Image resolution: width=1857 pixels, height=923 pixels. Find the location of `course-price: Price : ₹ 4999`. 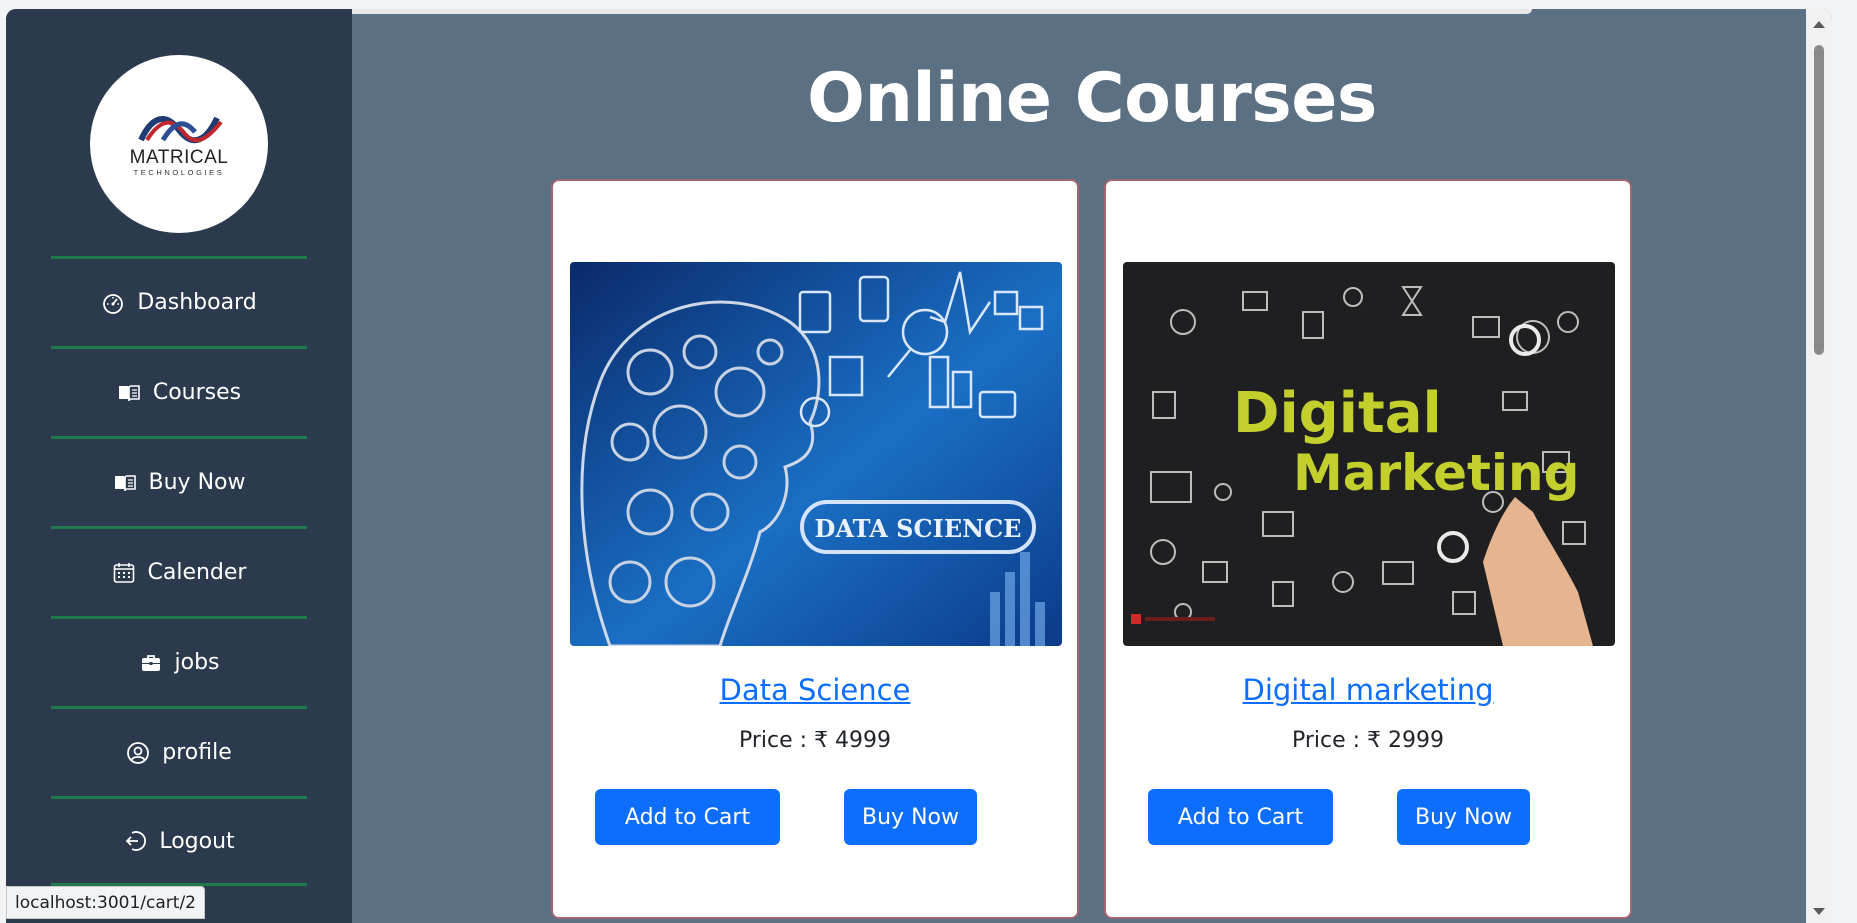

course-price: Price : ₹ 4999 is located at coordinates (815, 740).